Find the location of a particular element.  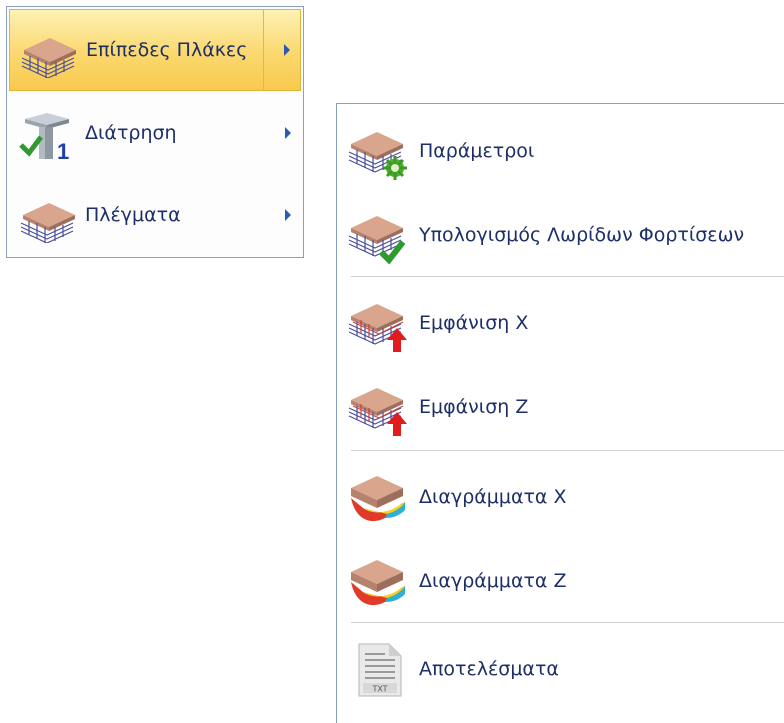

submenu-item-show-z: Εμφάνιση Z is located at coordinates (560, 407).